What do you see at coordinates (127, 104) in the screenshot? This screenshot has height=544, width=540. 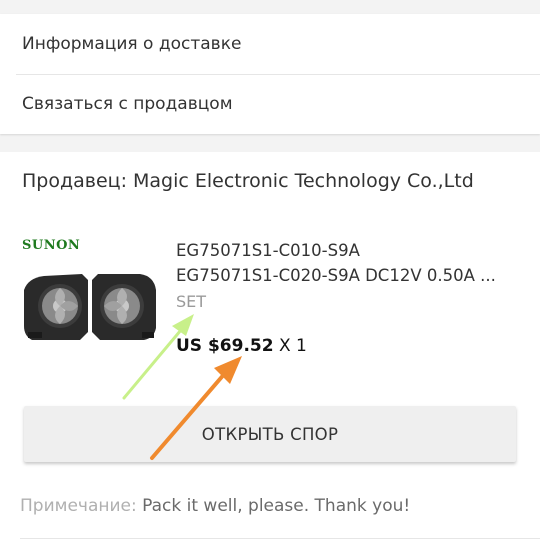 I see `contact-seller-link: Связаться с продавцом` at bounding box center [127, 104].